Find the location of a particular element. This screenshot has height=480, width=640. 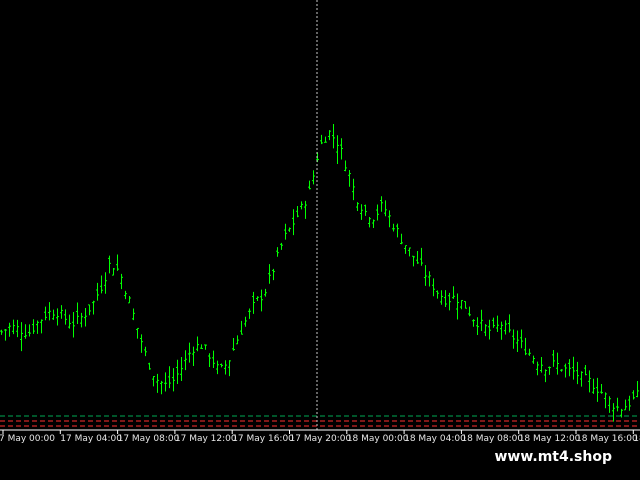

time-axis-label: 17 May 16:00 is located at coordinates (263, 439).